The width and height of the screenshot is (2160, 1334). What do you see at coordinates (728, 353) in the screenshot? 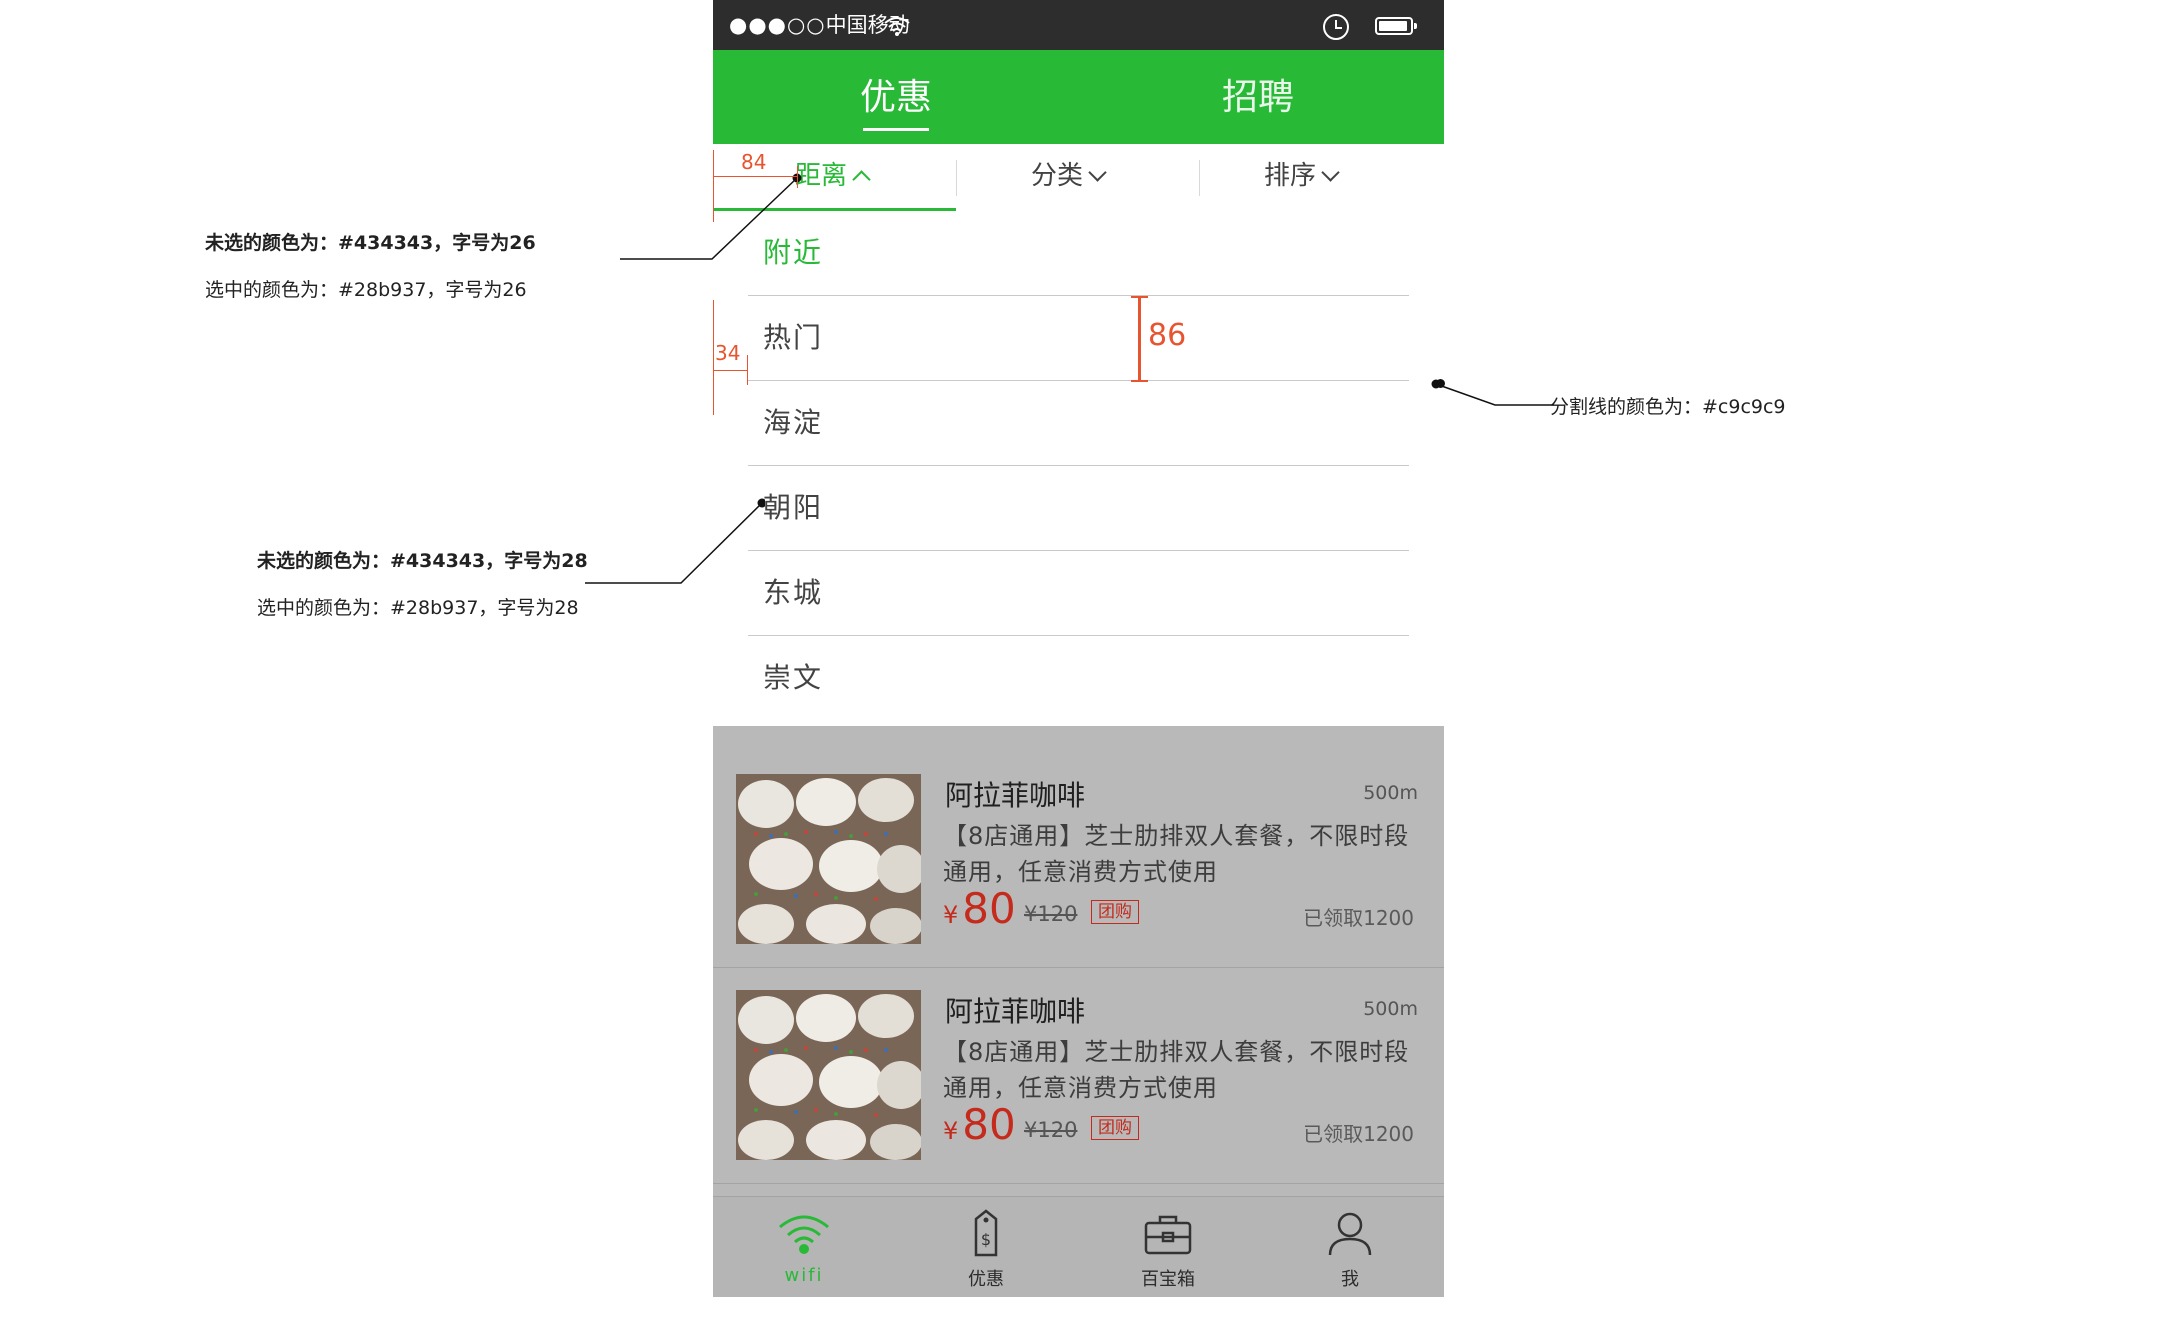
I see `dimension-34-label: 34` at bounding box center [728, 353].